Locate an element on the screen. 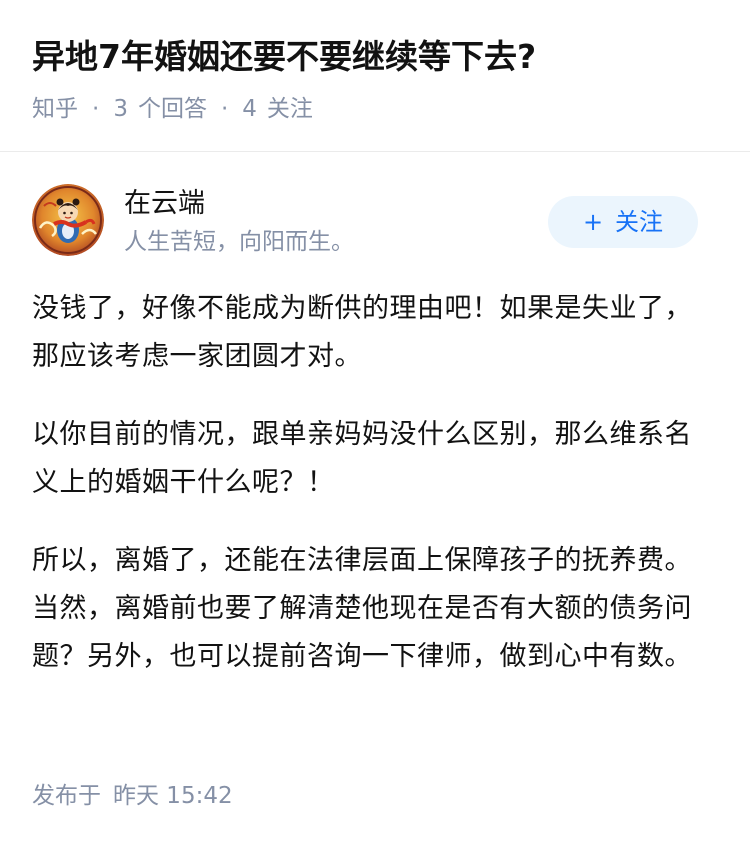  published-label: 发布于 is located at coordinates (66, 796).